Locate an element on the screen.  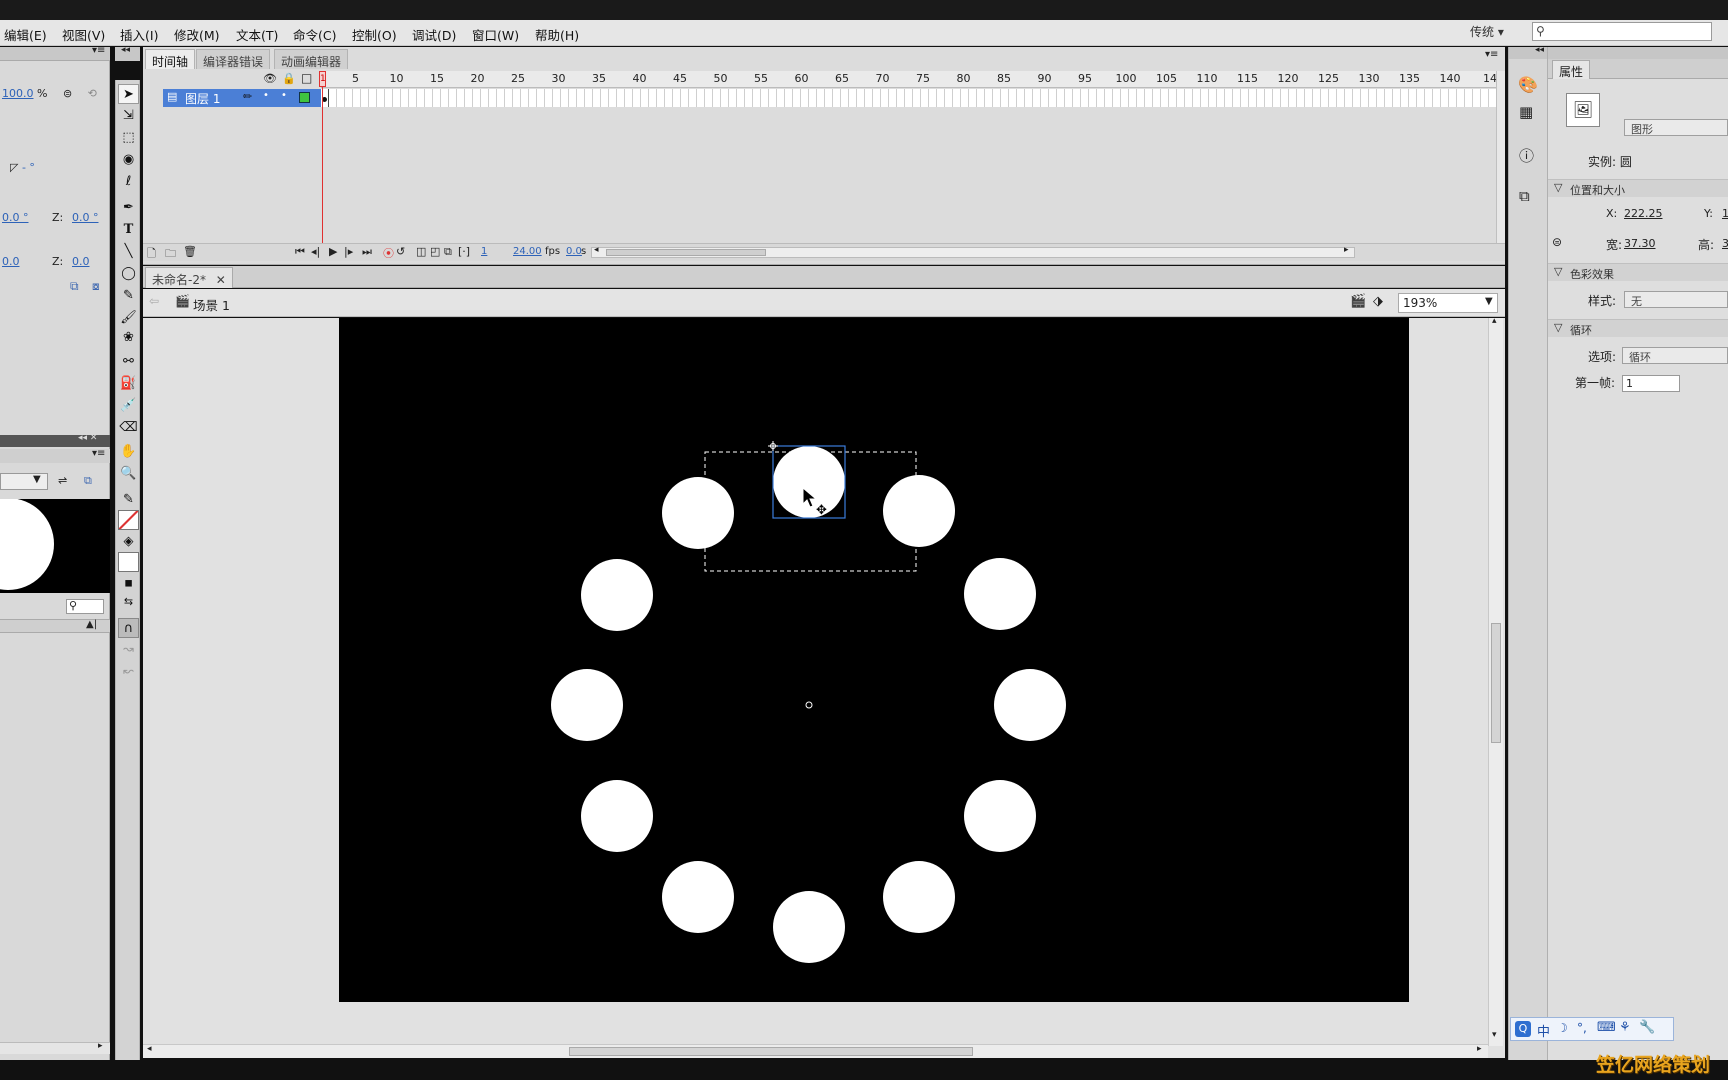
skin-icon: ⚘ is located at coordinates (1625, 1027).